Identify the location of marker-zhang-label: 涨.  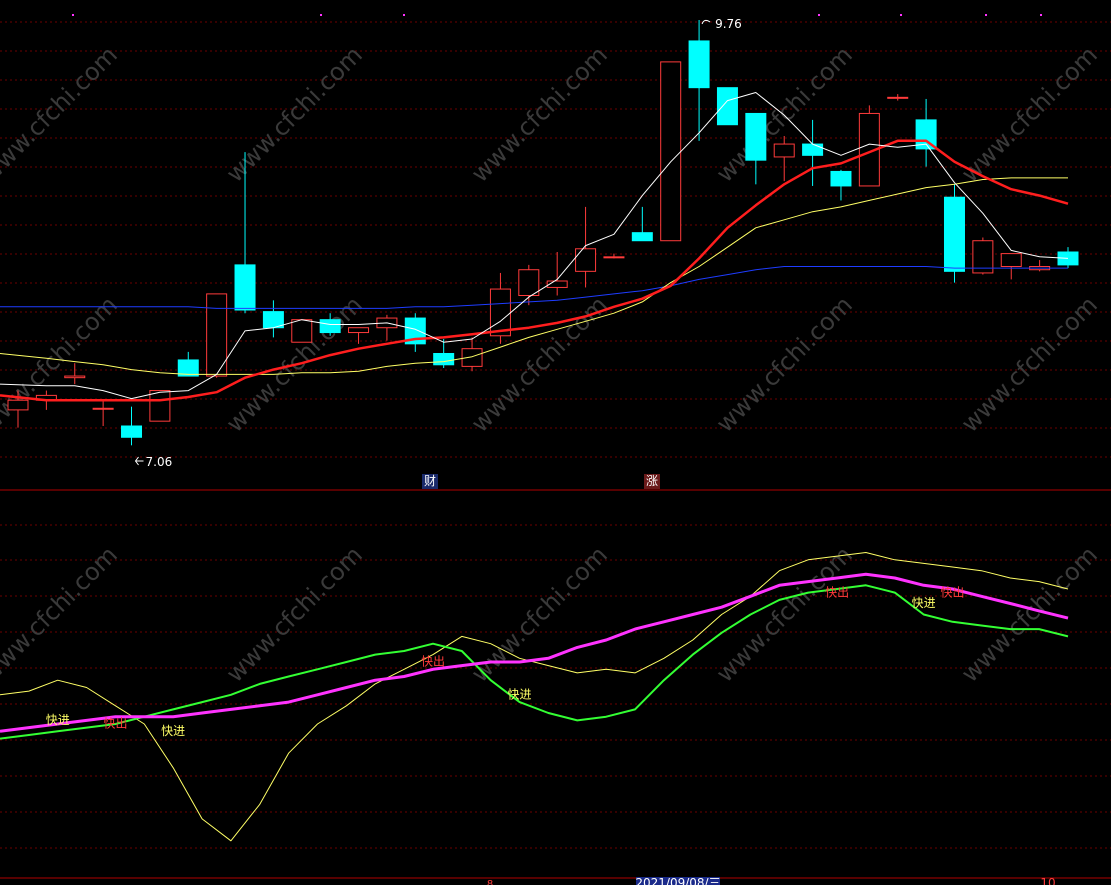
(652, 480).